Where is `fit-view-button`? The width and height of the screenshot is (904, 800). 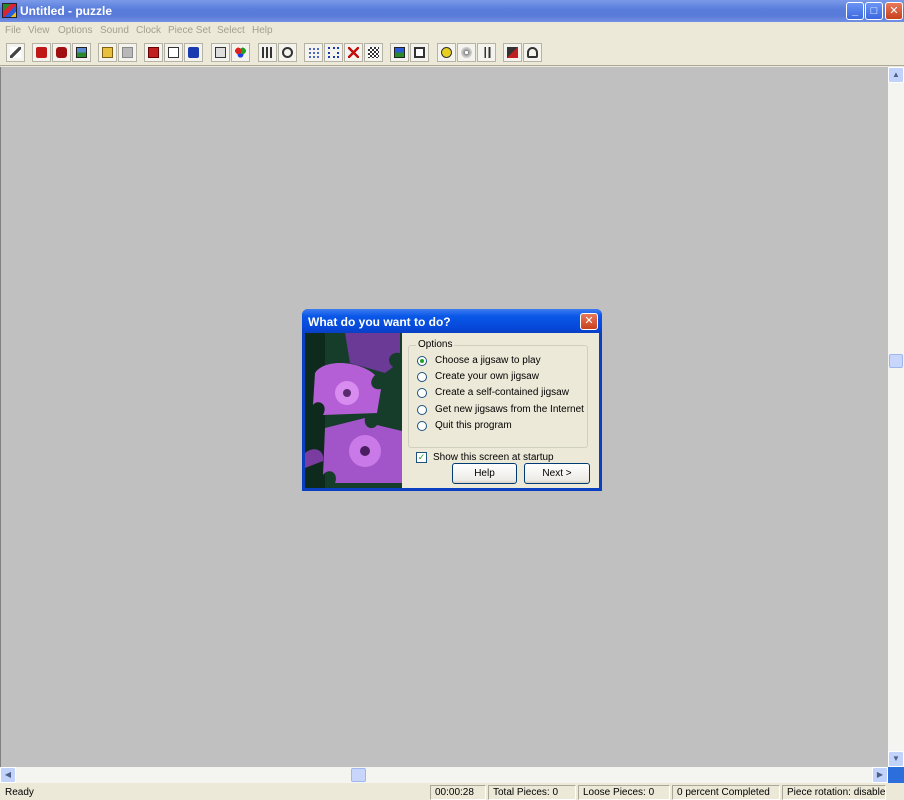 fit-view-button is located at coordinates (419, 52).